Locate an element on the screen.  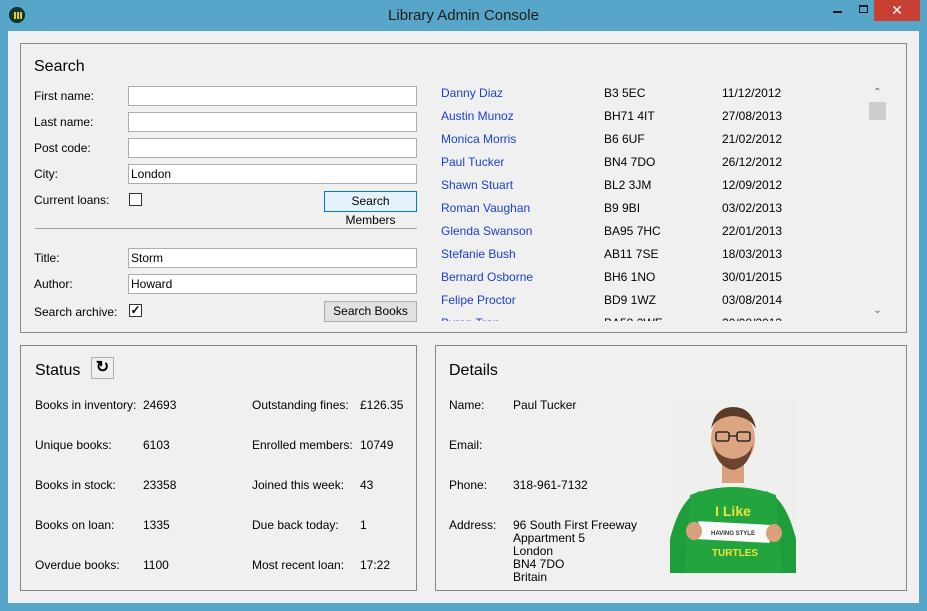
member-date: 26/12/2012 is located at coordinates (752, 162).